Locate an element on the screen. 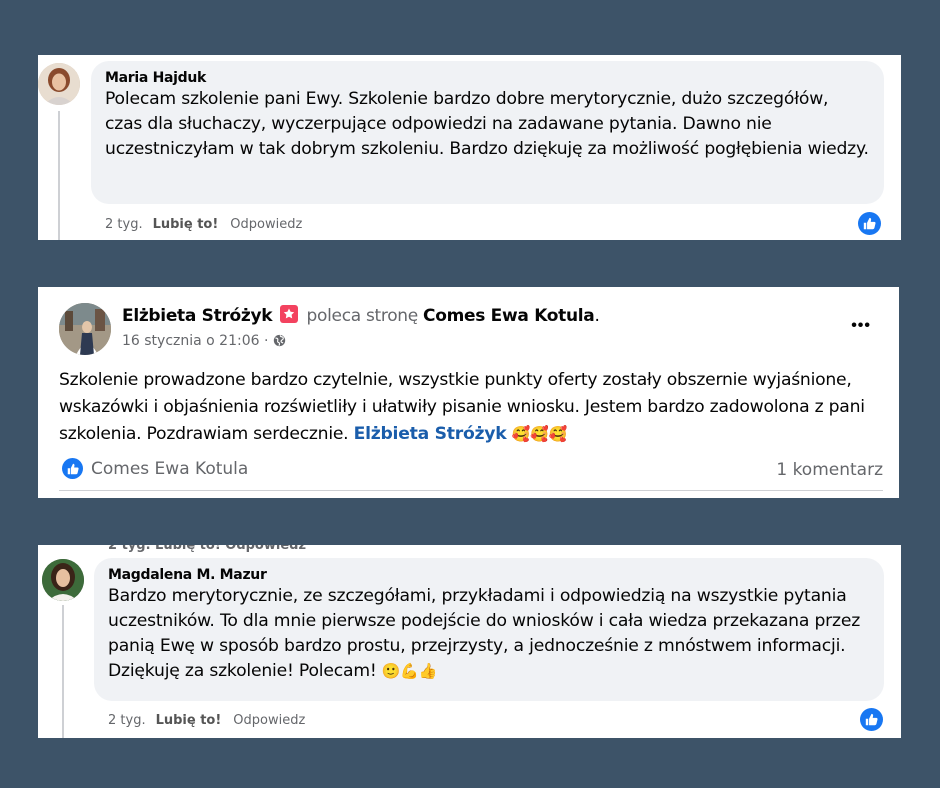 Image resolution: width=940 pixels, height=788 pixels. cut-off-actions: 2 tyg. Lubię to! Odpowiedz is located at coordinates (207, 549).